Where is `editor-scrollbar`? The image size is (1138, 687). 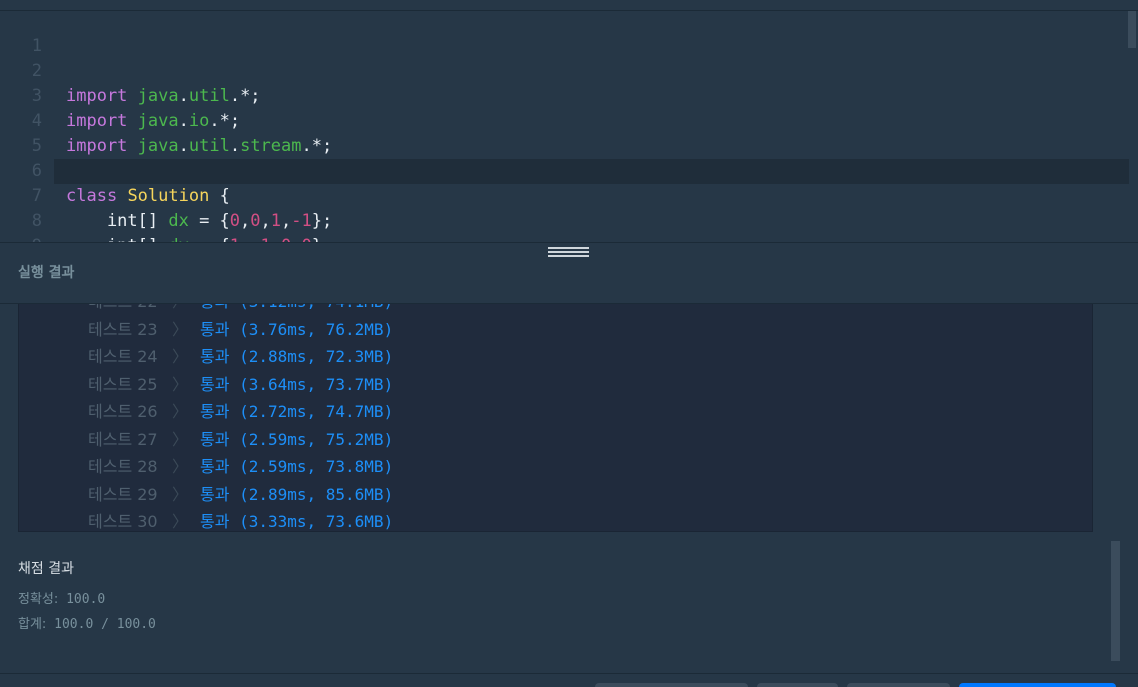 editor-scrollbar is located at coordinates (1132, 29).